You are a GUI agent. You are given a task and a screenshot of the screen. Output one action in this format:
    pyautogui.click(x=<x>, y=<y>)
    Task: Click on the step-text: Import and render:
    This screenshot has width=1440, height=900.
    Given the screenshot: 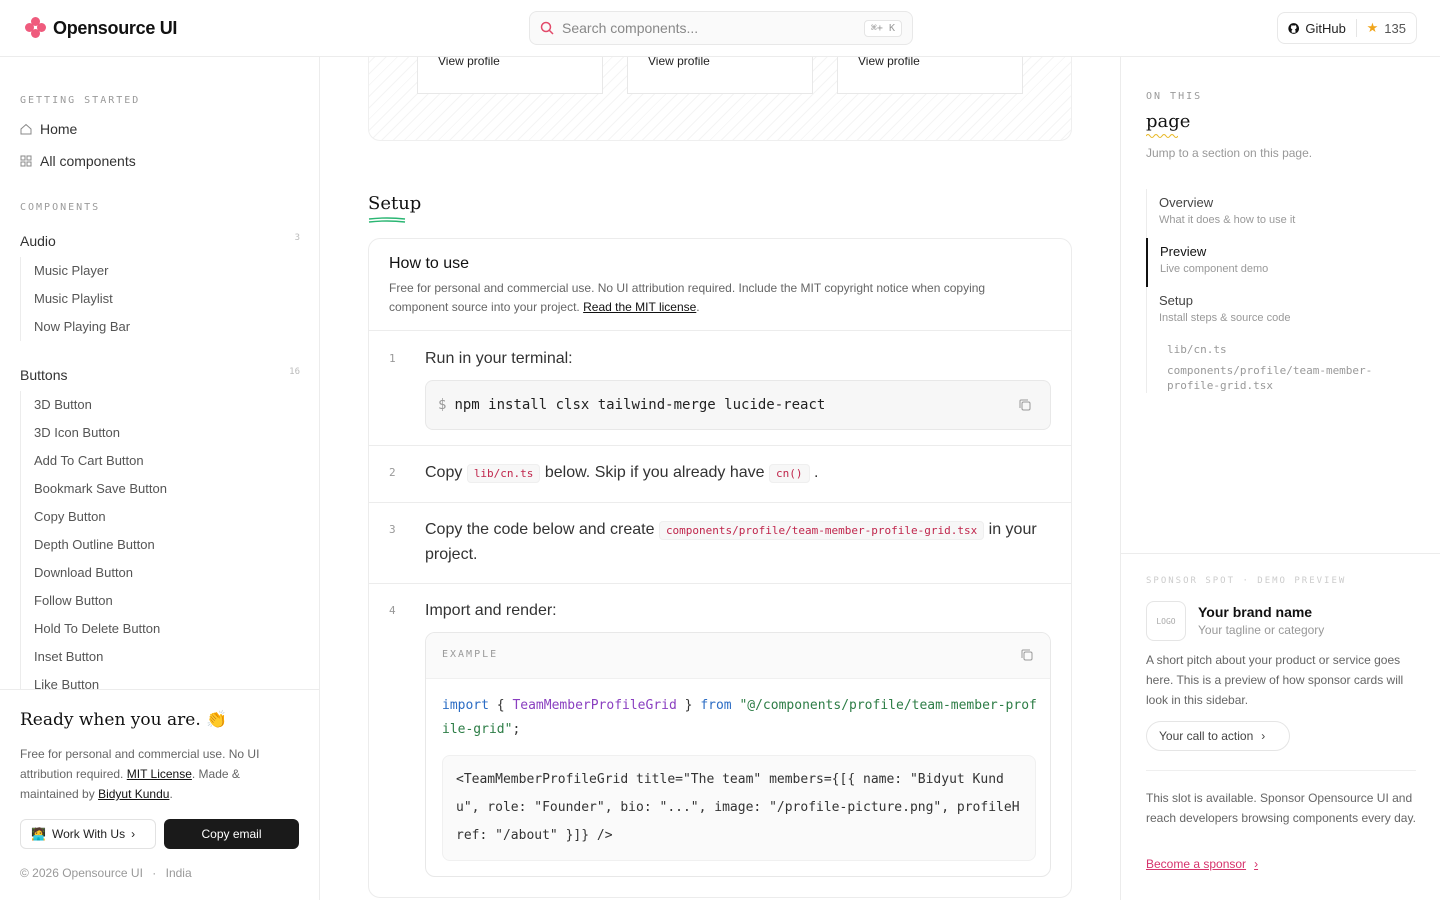 What is the action you would take?
    pyautogui.click(x=491, y=610)
    